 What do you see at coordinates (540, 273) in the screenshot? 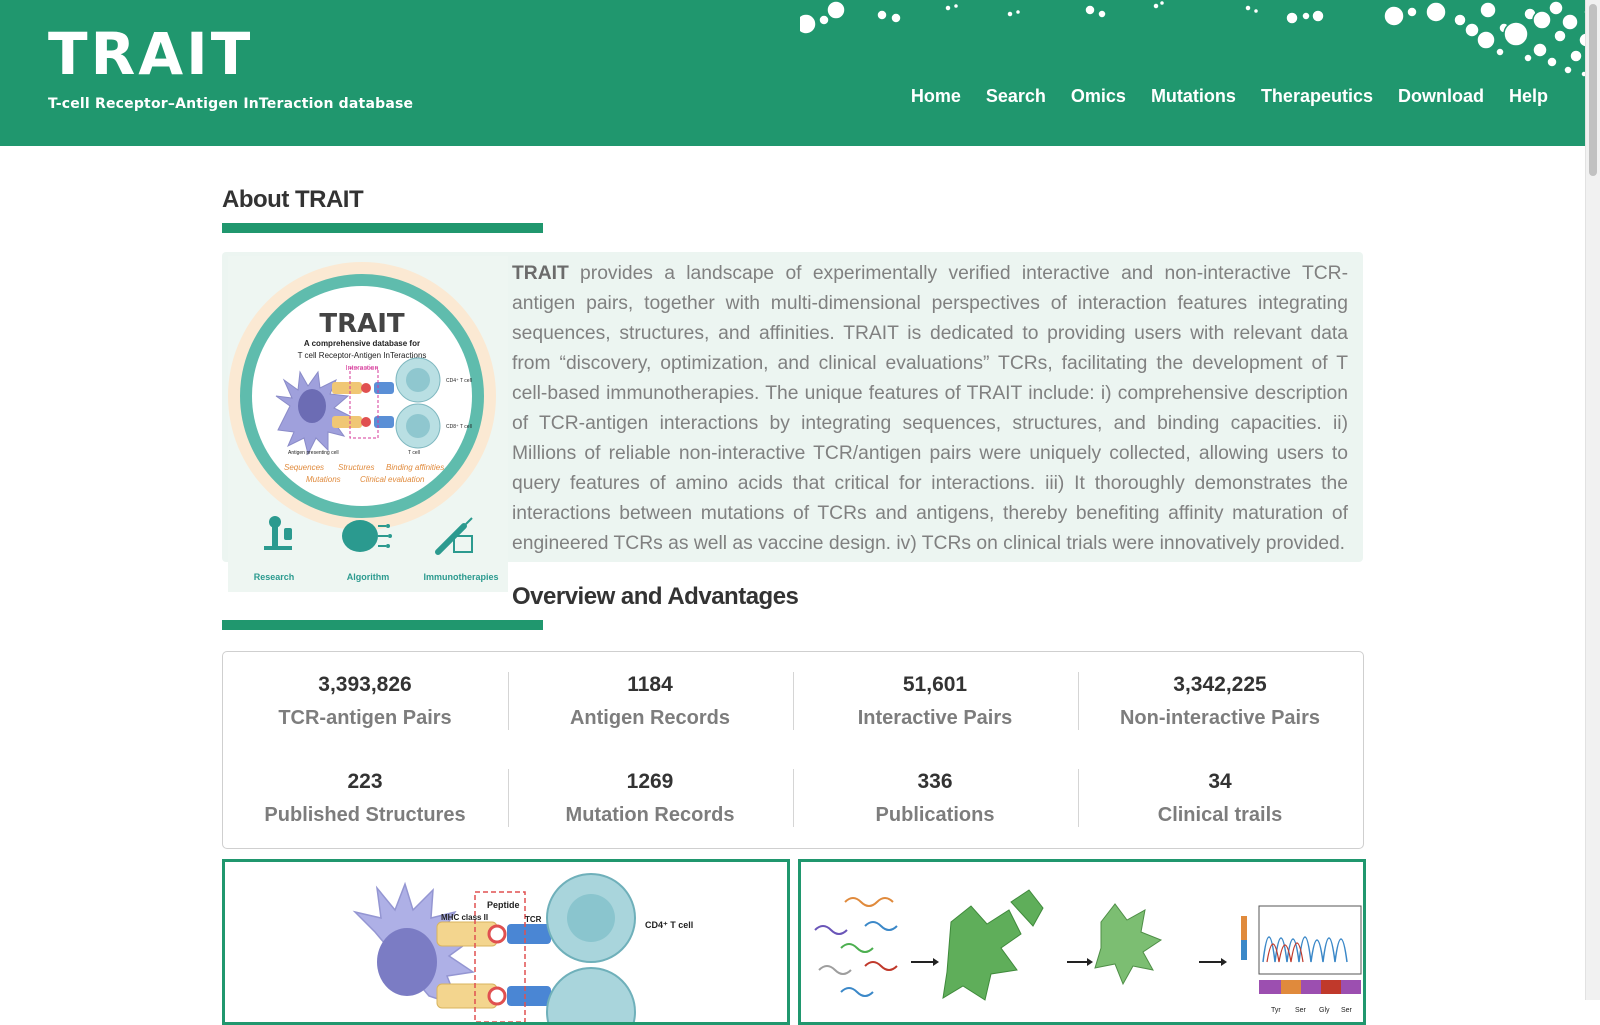
I see `about-lead: TRAIT` at bounding box center [540, 273].